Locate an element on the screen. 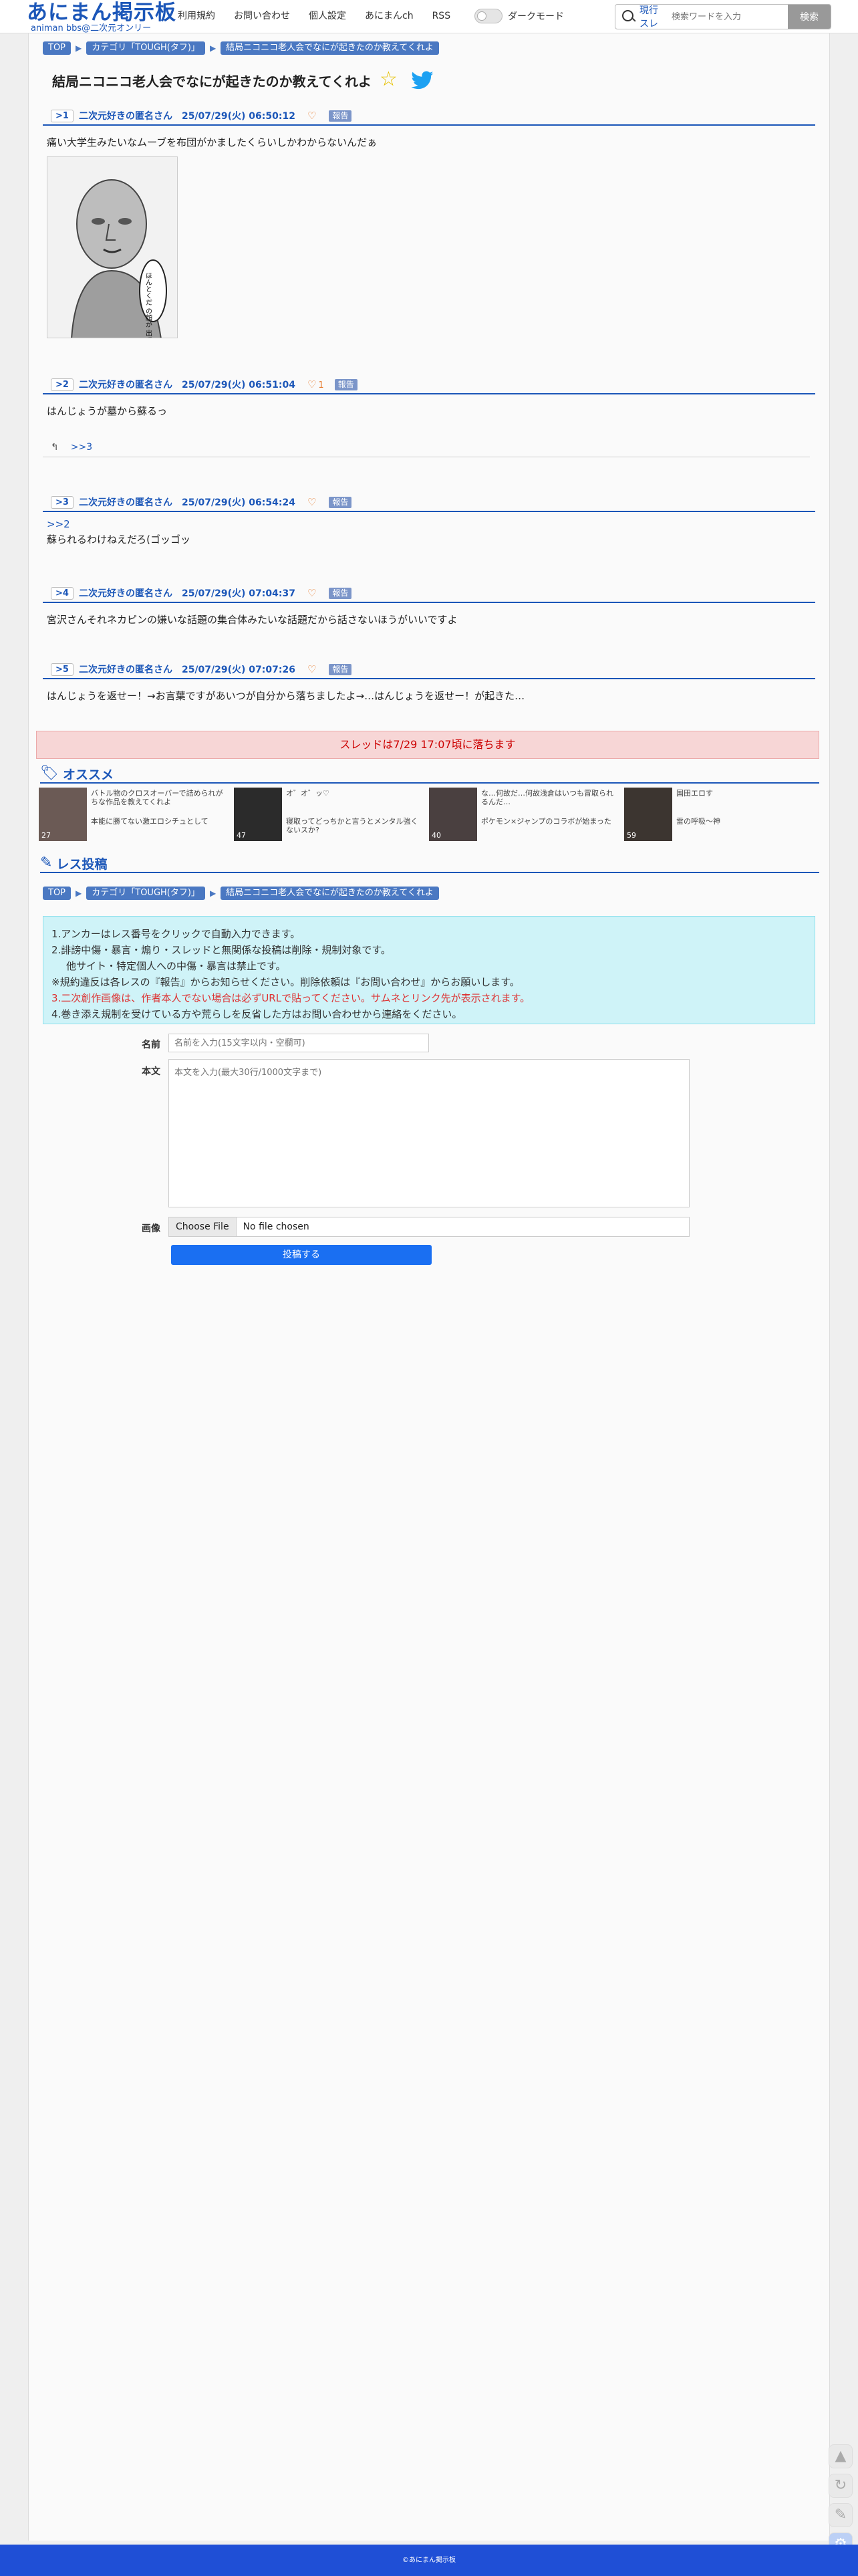 This screenshot has height=2576, width=858. speech-bubble-text: ほんとくだ の顔が 出てきた is located at coordinates (148, 305).